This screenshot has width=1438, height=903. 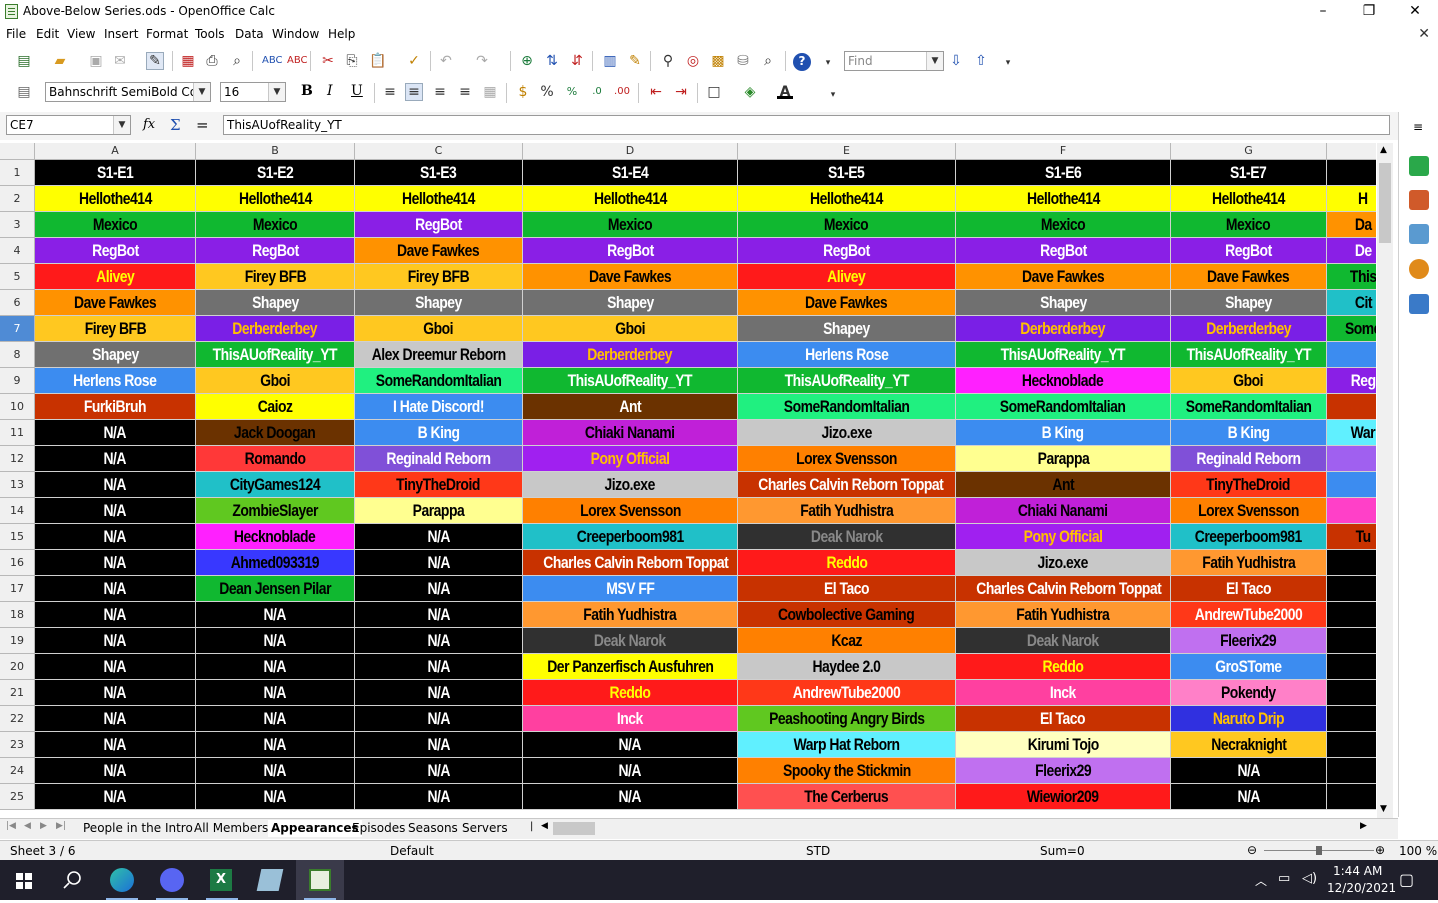 I want to click on row-header: 23, so click(x=17, y=745).